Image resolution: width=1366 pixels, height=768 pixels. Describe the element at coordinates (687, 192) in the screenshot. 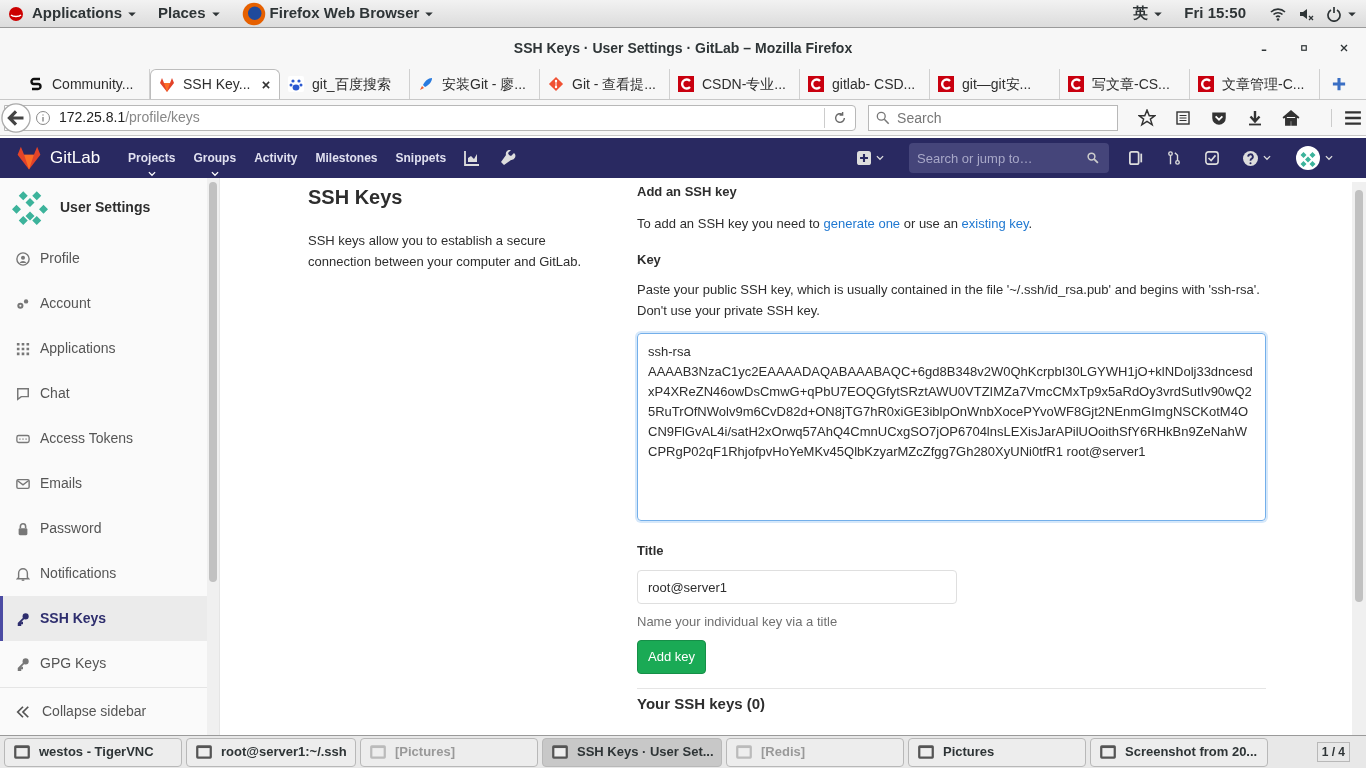

I see `form-heading: Add an SSH key` at that location.